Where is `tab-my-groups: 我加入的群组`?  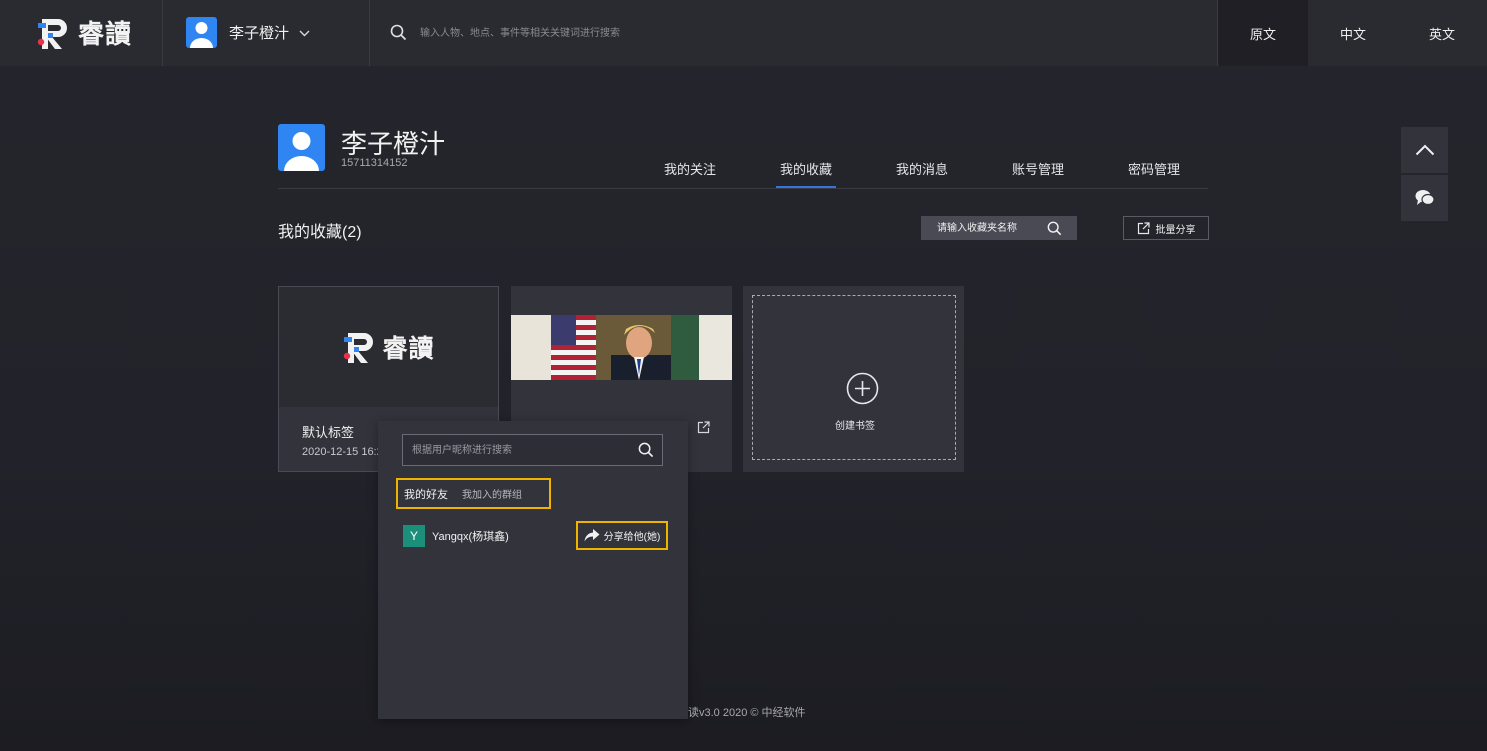
tab-my-groups: 我加入的群组 is located at coordinates (492, 493).